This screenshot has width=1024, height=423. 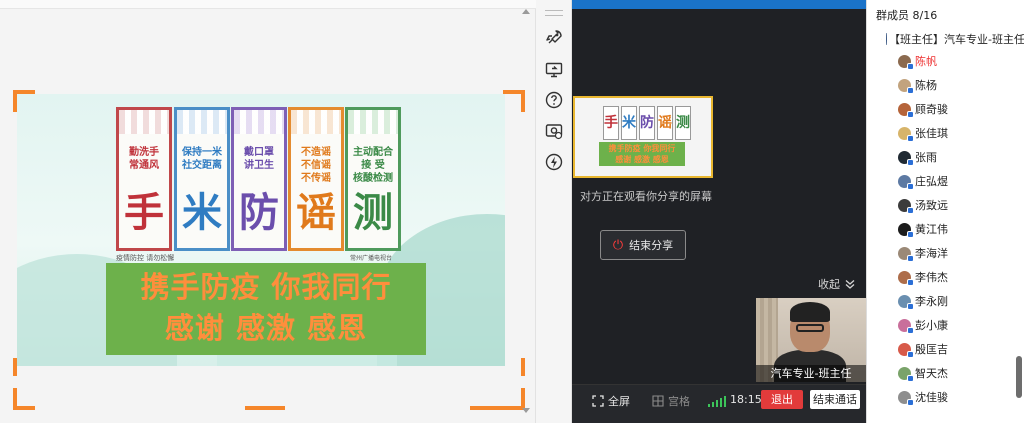 What do you see at coordinates (554, 100) in the screenshot?
I see `help-icon` at bounding box center [554, 100].